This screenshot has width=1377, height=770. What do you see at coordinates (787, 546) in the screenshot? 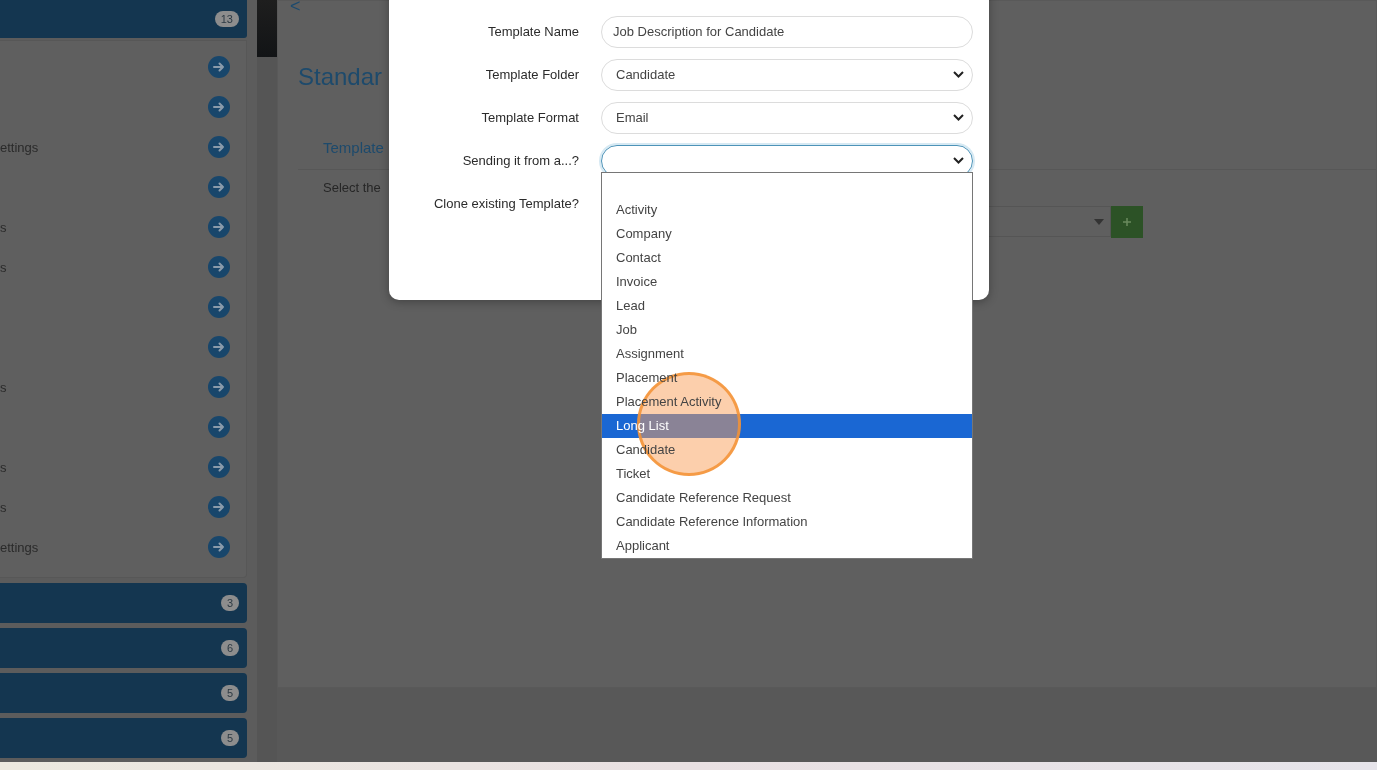
I see `dropdown-option: Applicant` at bounding box center [787, 546].